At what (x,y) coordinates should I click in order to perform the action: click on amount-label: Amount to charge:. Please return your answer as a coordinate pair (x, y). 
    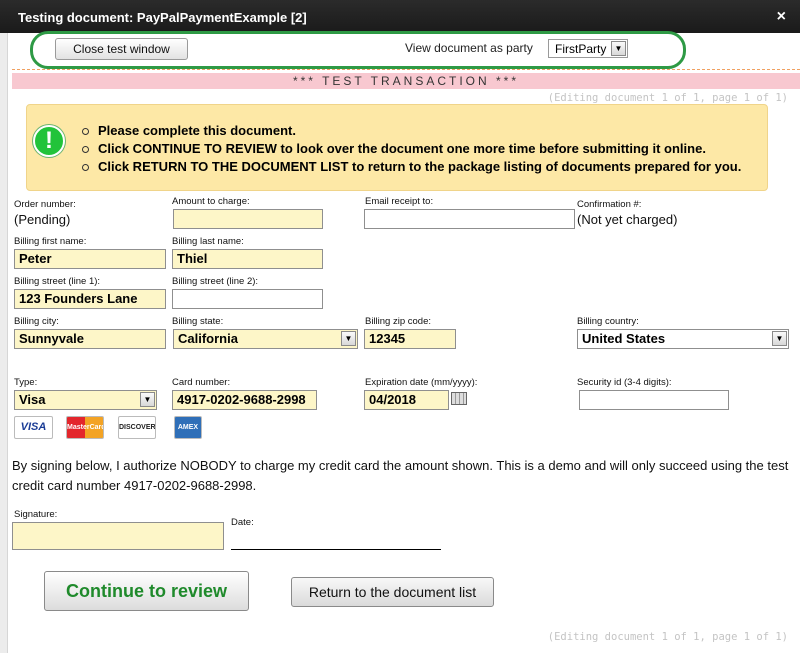
    Looking at the image, I should click on (211, 201).